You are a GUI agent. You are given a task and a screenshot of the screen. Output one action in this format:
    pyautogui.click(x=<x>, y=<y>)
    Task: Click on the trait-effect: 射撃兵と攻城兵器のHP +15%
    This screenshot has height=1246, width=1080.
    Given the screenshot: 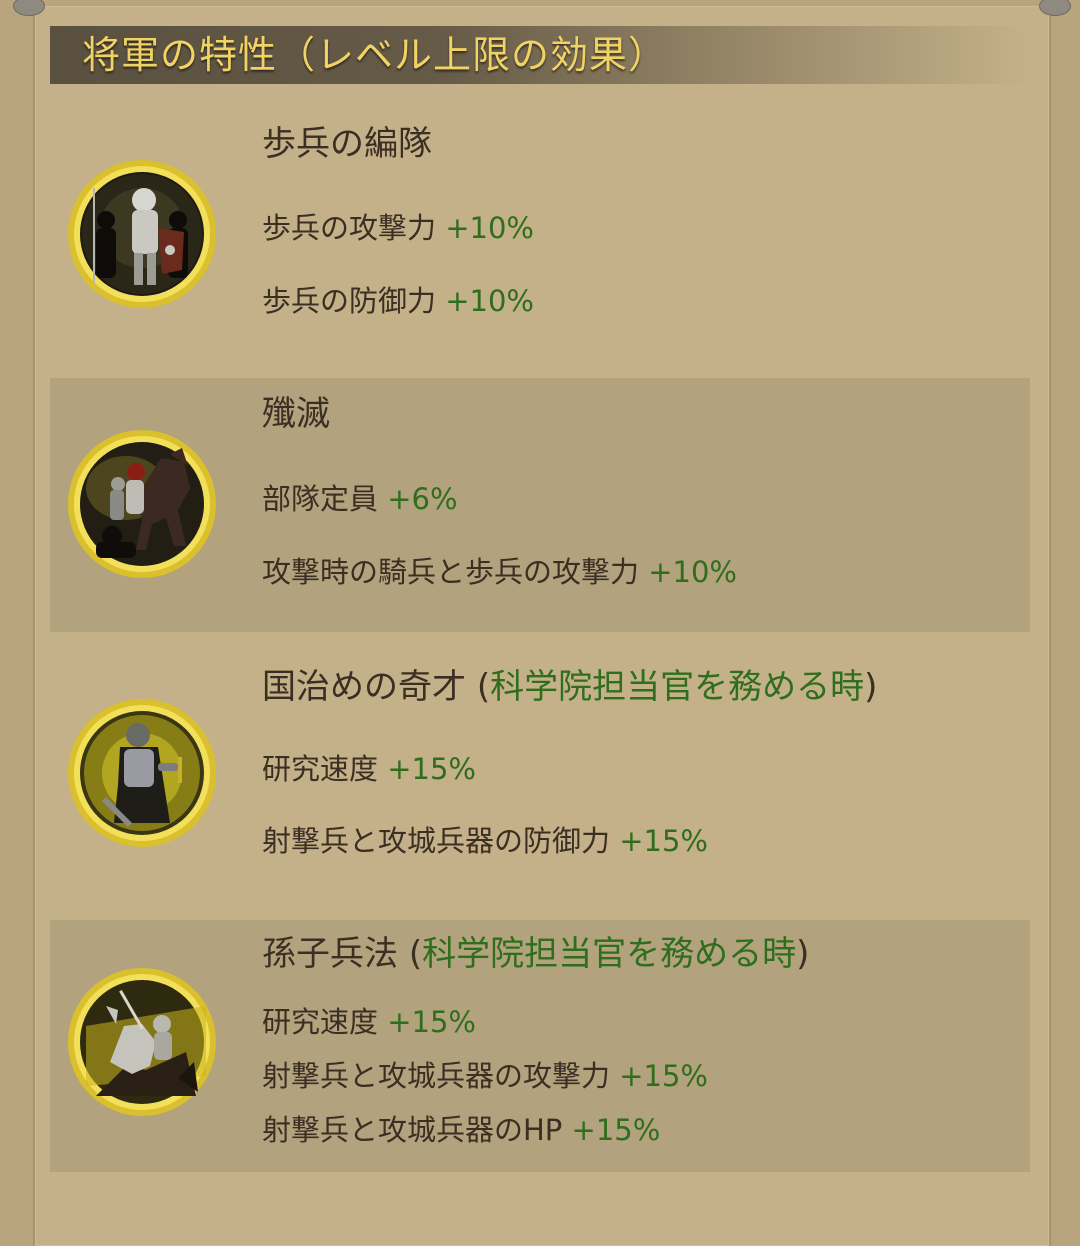 What is the action you would take?
    pyautogui.click(x=461, y=1130)
    